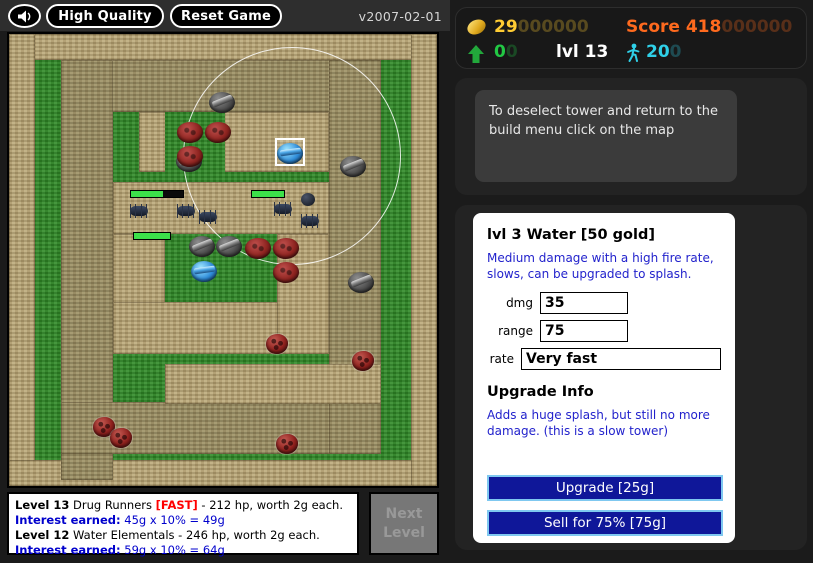 The height and width of the screenshot is (563, 813). I want to click on score-value: 418, so click(703, 27).